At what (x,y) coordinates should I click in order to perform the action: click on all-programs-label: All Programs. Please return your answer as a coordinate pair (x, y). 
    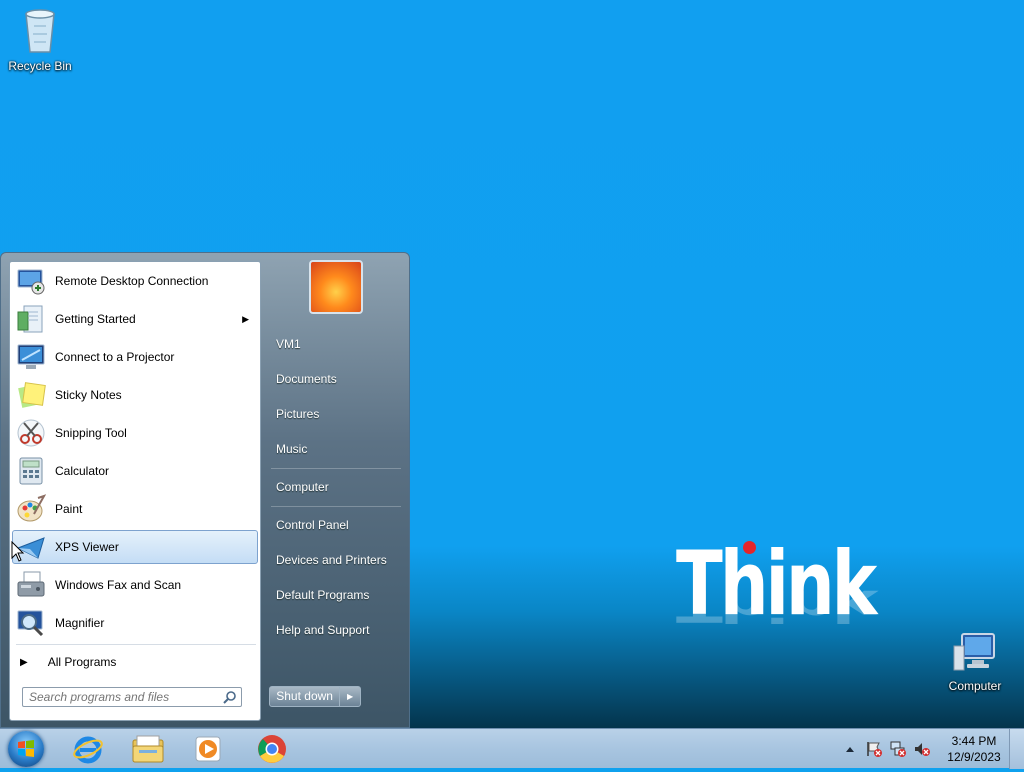
    Looking at the image, I should click on (82, 662).